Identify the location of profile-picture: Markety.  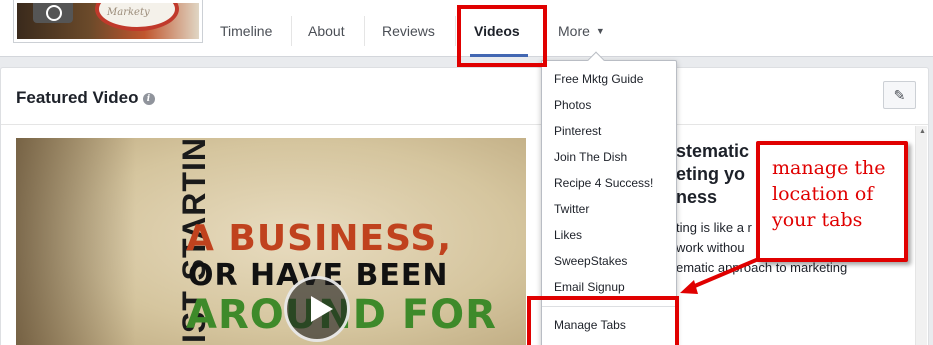
(108, 21).